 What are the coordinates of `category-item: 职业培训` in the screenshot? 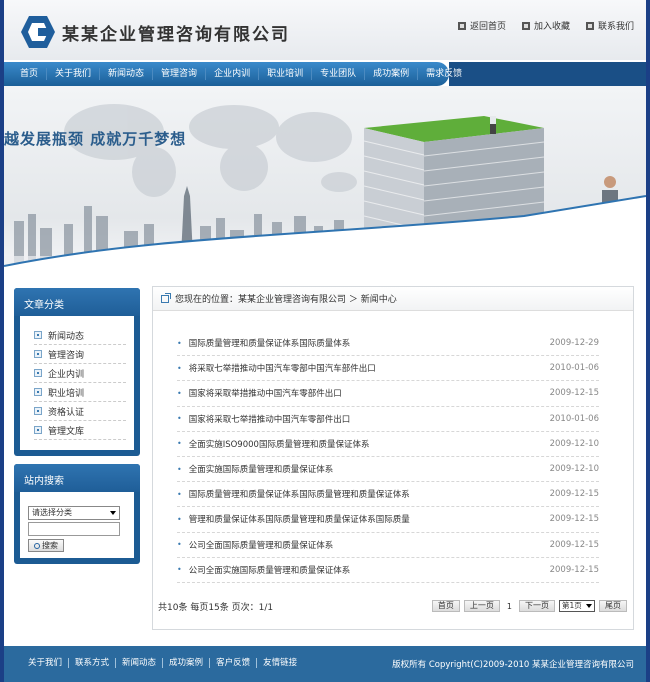 It's located at (80, 392).